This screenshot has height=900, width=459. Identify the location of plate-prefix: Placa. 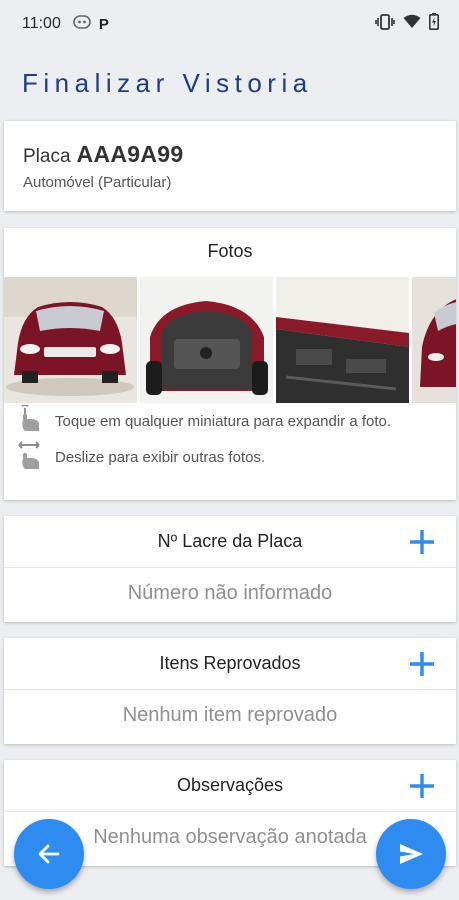
(47, 156).